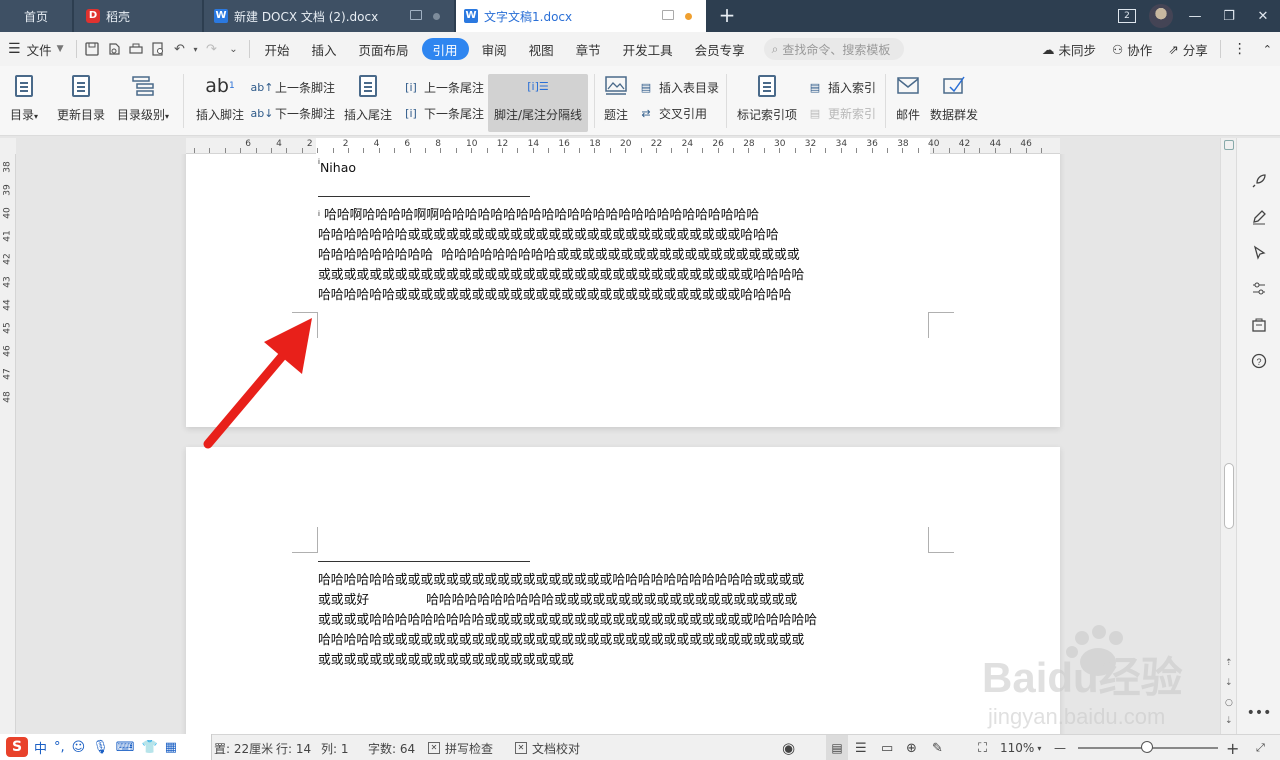 The width and height of the screenshot is (1280, 760). I want to click on rocket-icon, so click(1259, 181).